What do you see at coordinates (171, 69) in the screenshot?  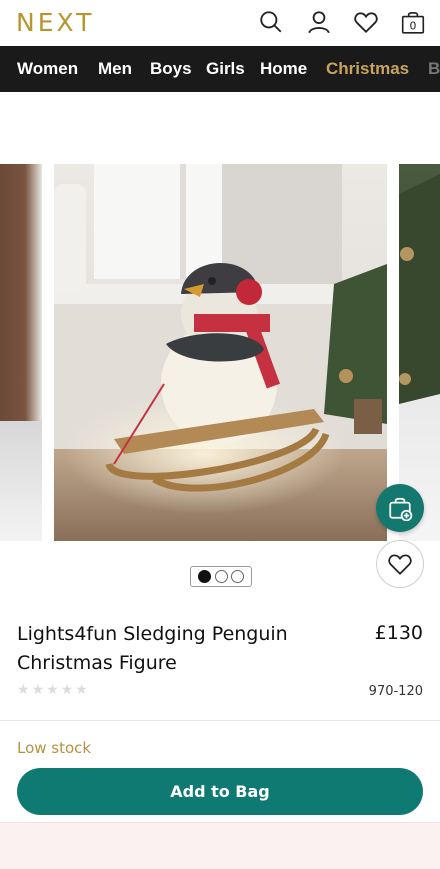 I see `nav-item-boys: Boys` at bounding box center [171, 69].